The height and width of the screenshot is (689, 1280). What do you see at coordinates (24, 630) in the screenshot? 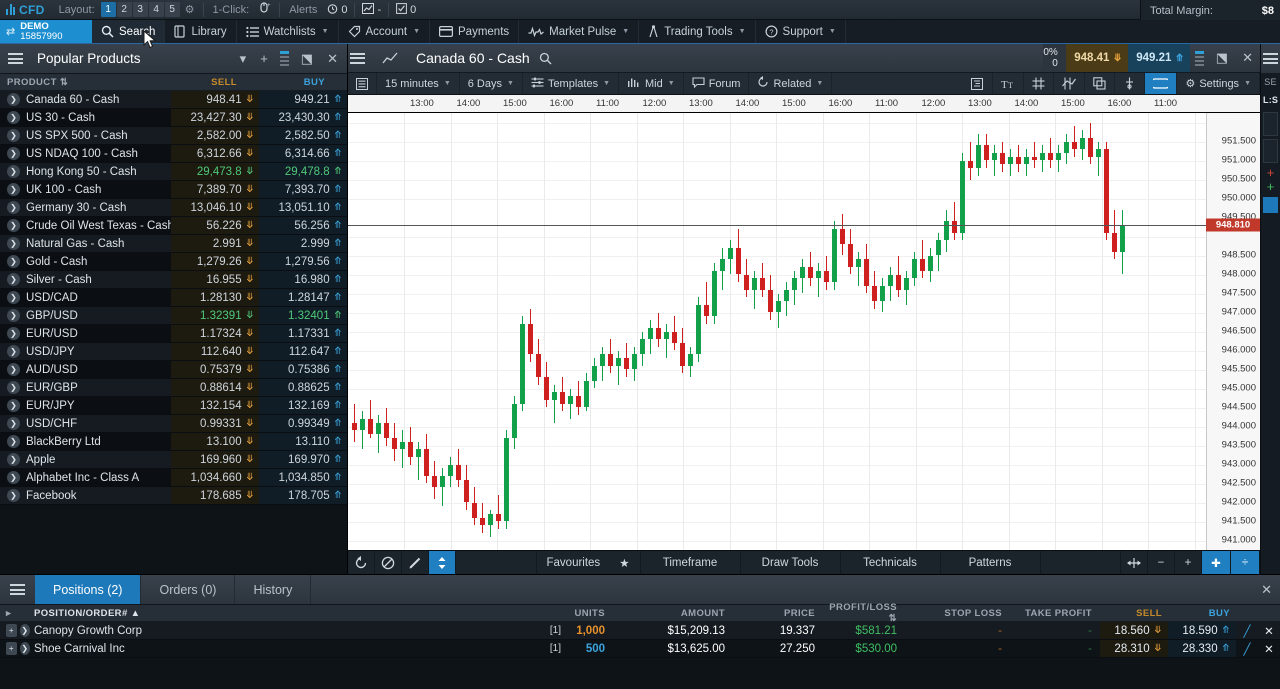
I see `expand-position-icon: ❯` at bounding box center [24, 630].